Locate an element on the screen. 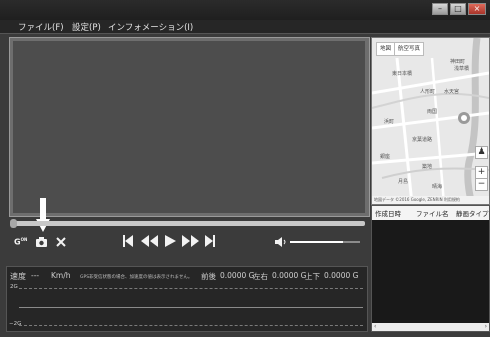 The height and width of the screenshot is (337, 490). map-label: 浅草橋 is located at coordinates (462, 69).